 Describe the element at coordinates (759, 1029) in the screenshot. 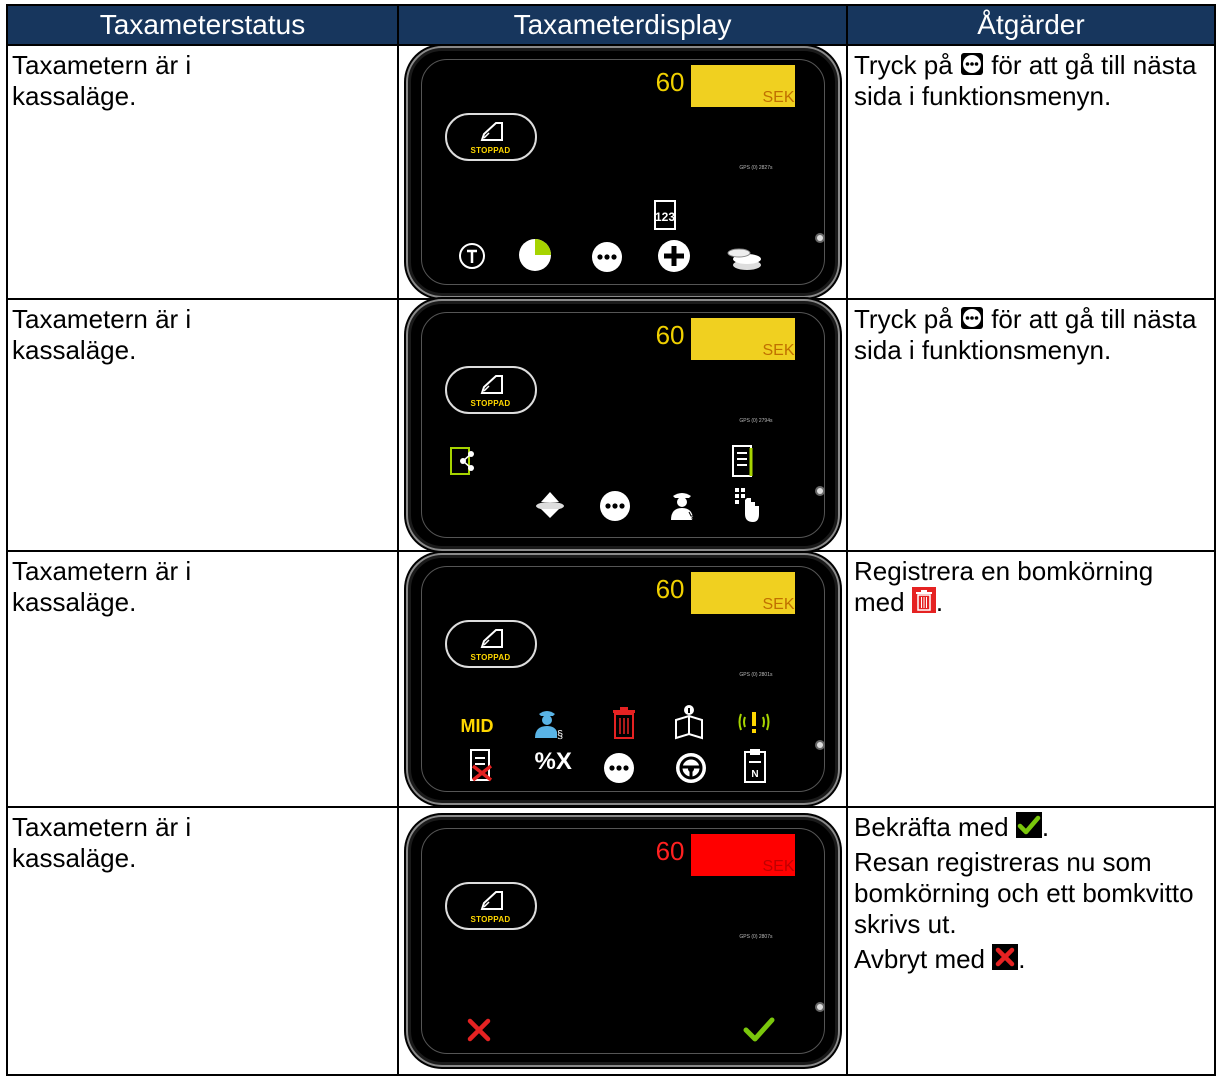

I see `confirm-icon` at that location.